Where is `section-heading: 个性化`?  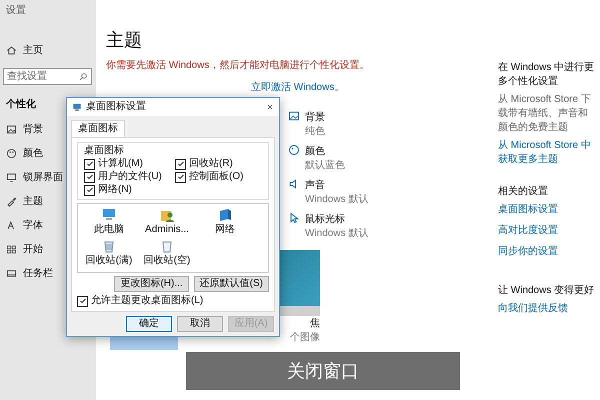
section-heading: 个性化 is located at coordinates (21, 104).